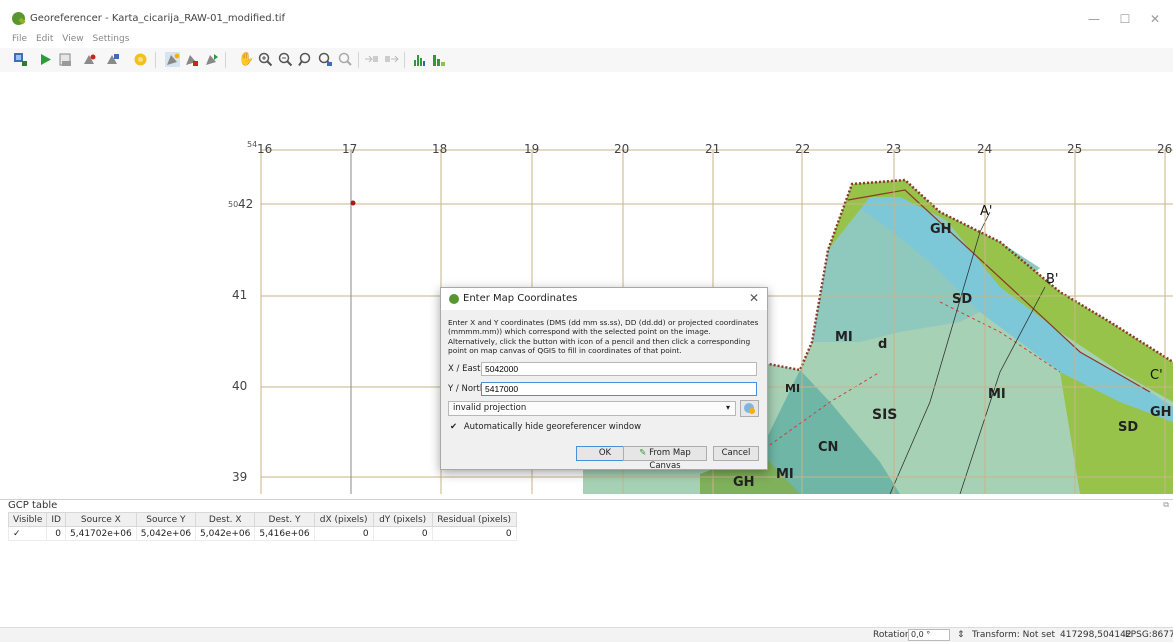  Describe the element at coordinates (961, 635) in the screenshot. I see `rotation-spin-icon: ⇕` at that location.